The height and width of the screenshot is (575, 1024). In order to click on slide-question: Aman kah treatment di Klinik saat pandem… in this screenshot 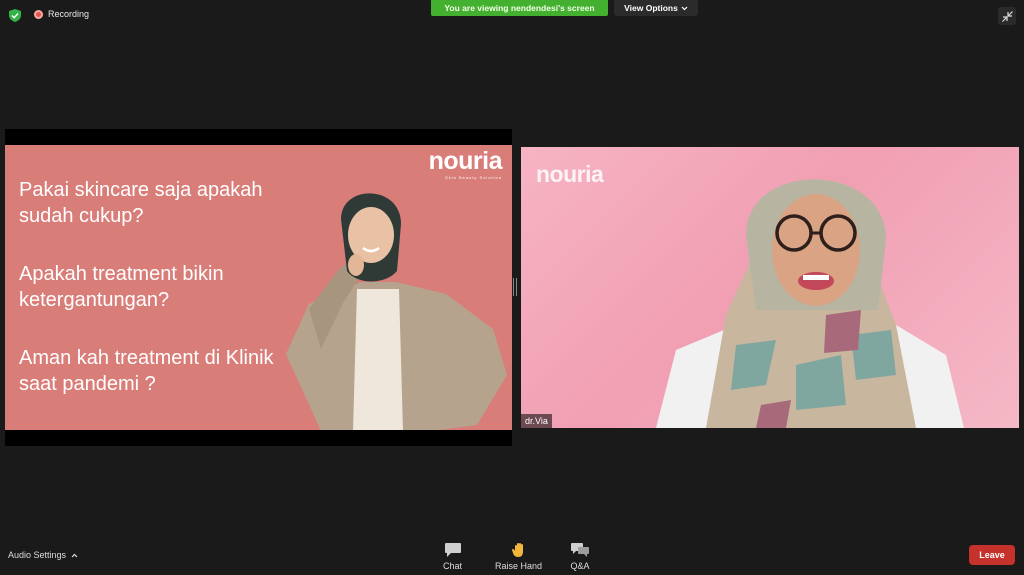, I will do `click(146, 371)`.